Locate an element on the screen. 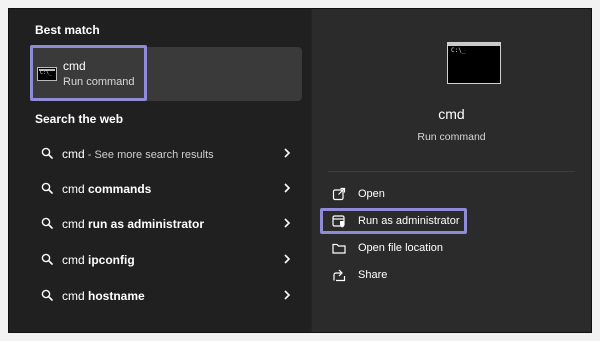  web-result-item: cmd ipconfig is located at coordinates (166, 260).